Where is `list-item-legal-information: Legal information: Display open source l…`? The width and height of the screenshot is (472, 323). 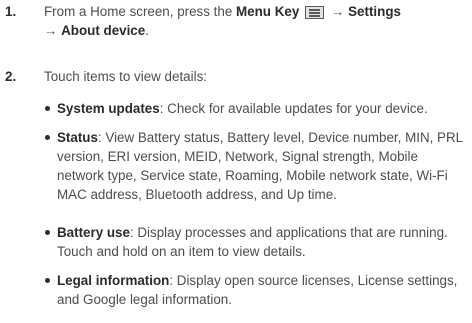 list-item-legal-information: Legal information: Display open source l… is located at coordinates (256, 290).